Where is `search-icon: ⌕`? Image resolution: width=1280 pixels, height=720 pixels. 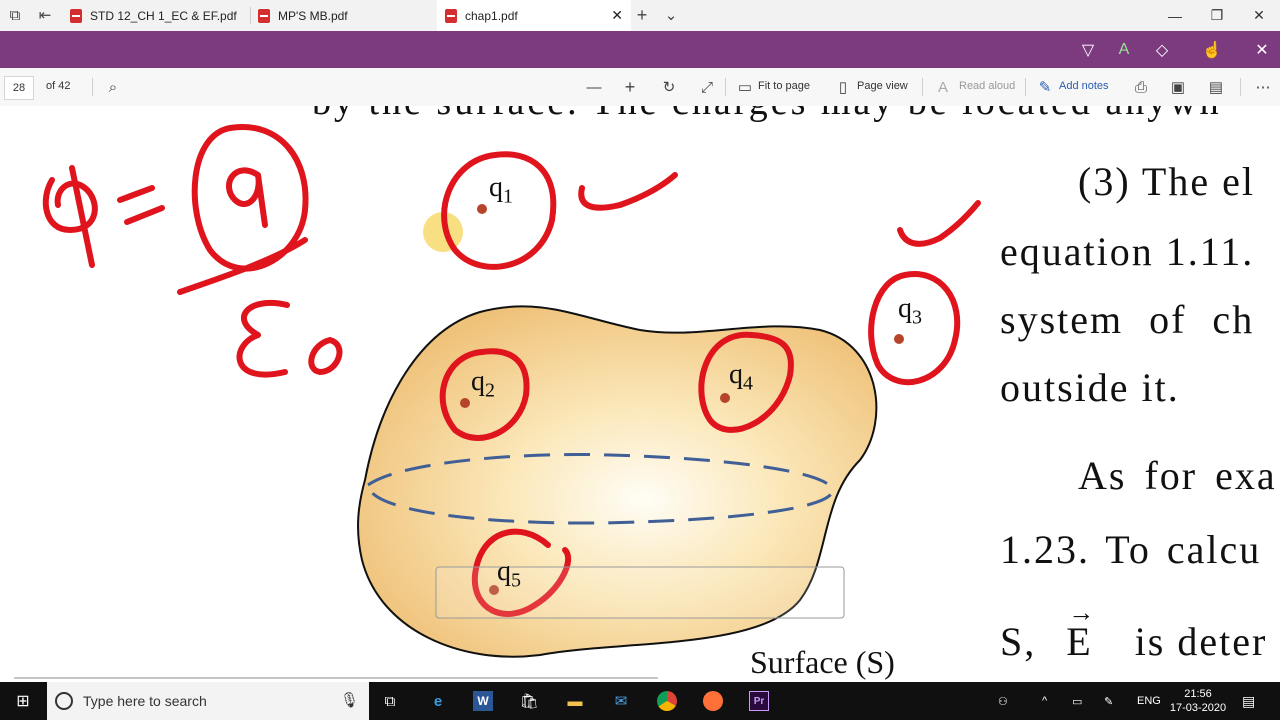
search-icon: ⌕ is located at coordinates (113, 87).